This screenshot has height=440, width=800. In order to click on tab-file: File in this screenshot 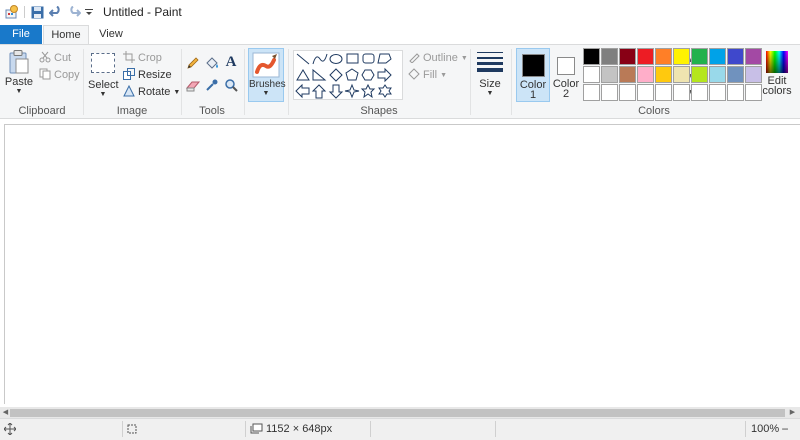, I will do `click(21, 34)`.